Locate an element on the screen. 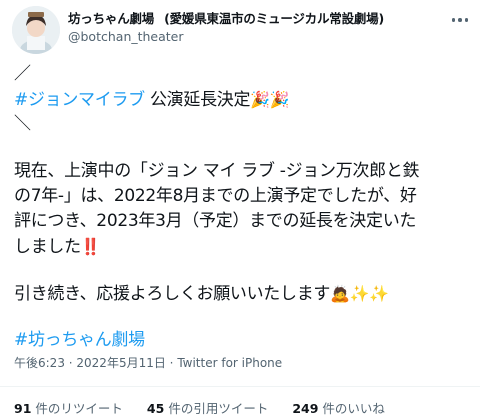  likes-label: 件のいいね is located at coordinates (353, 408).